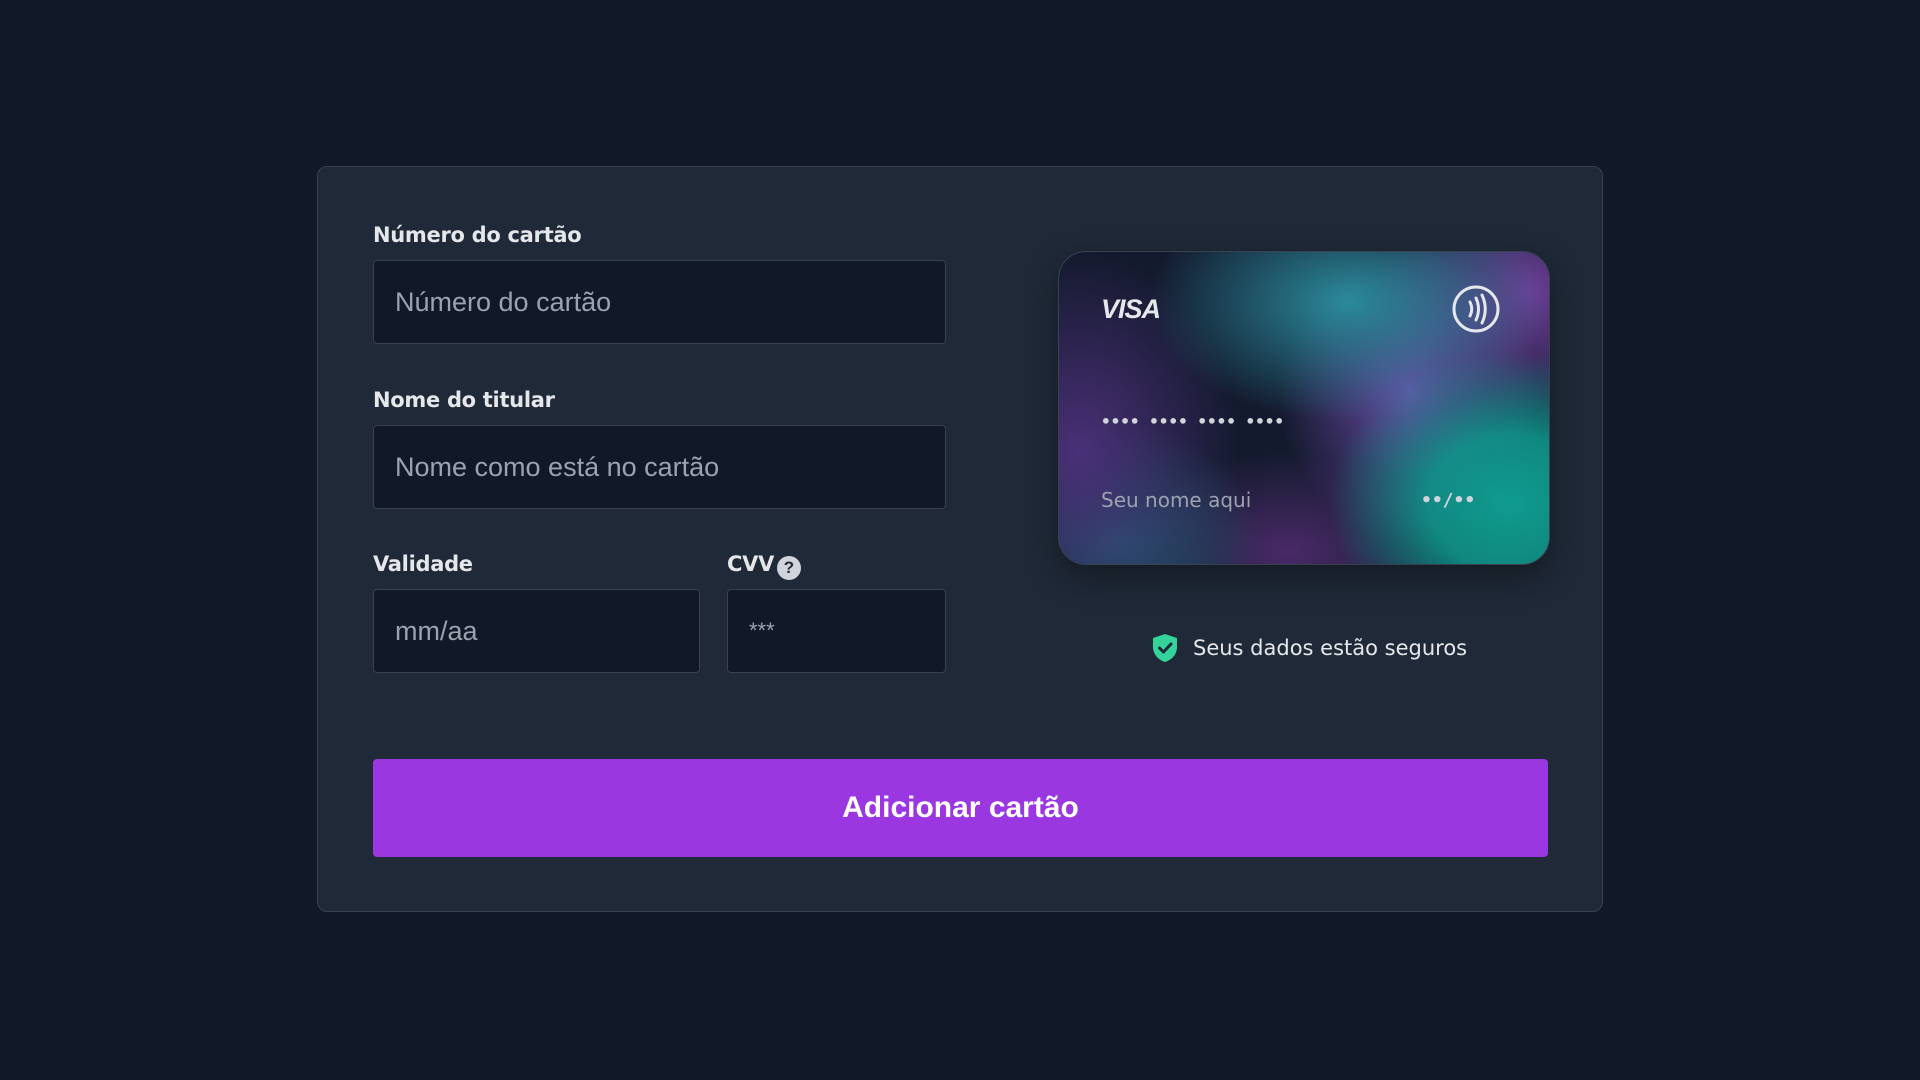 The width and height of the screenshot is (1920, 1080). What do you see at coordinates (659, 302) in the screenshot?
I see `card-number-input` at bounding box center [659, 302].